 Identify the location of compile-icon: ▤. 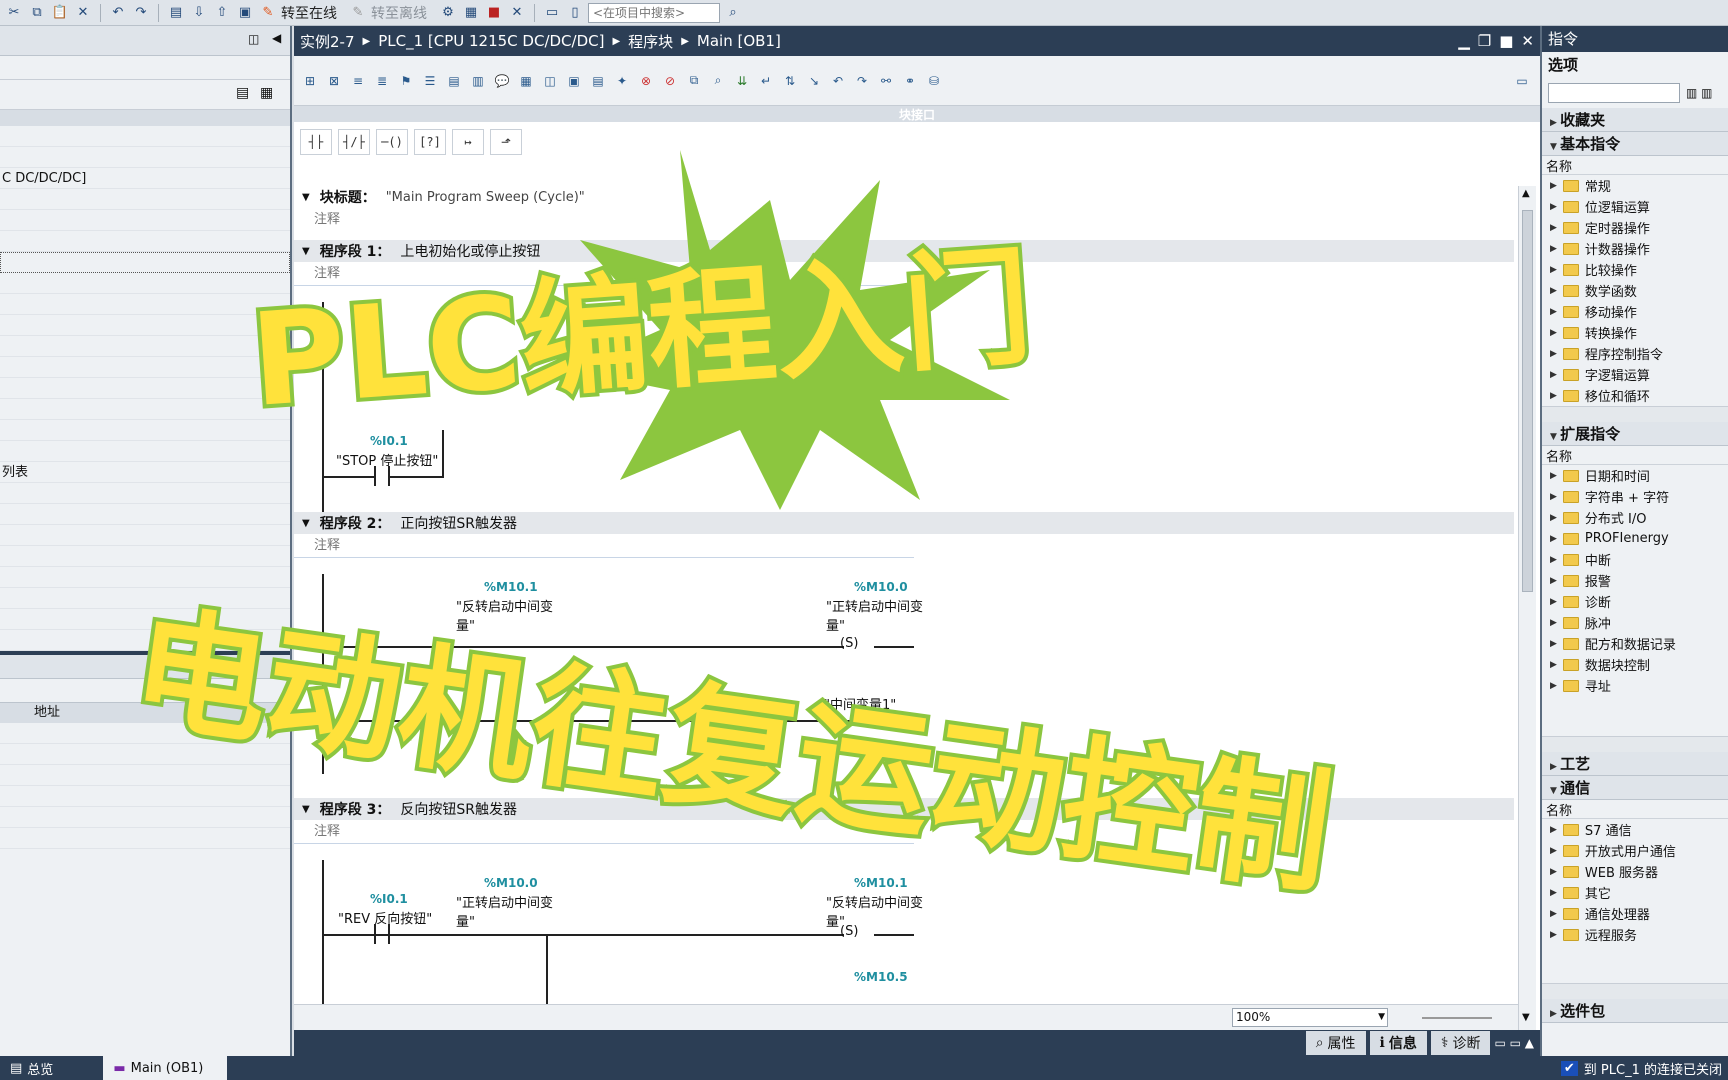
(176, 13).